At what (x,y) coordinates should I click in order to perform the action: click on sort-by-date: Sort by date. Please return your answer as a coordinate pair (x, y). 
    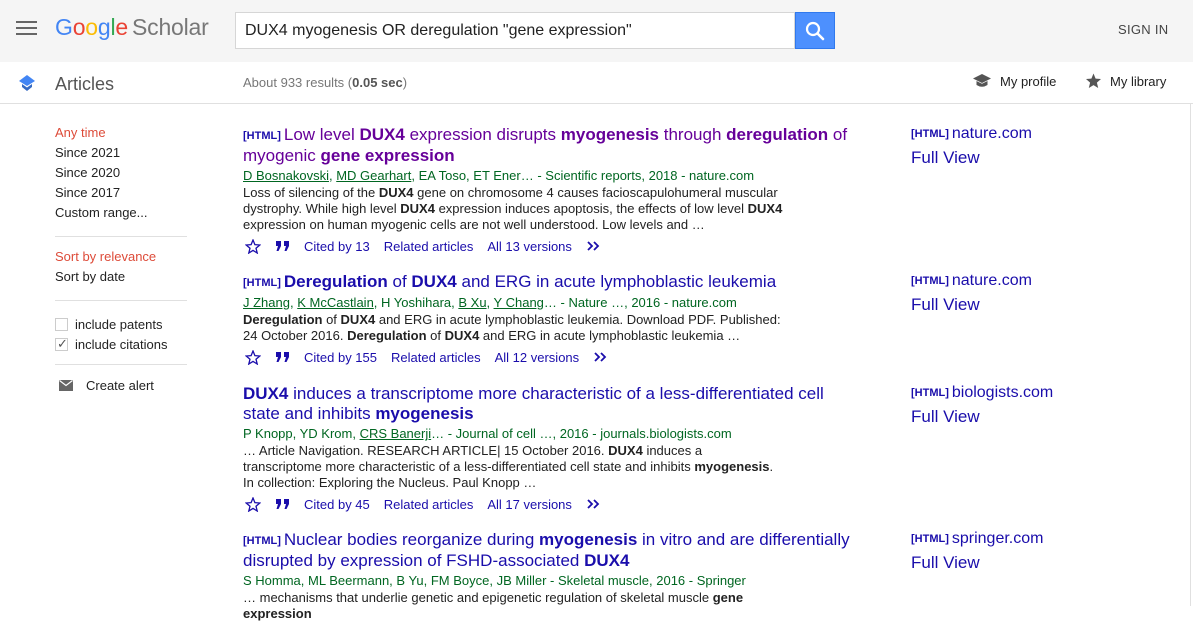
    Looking at the image, I should click on (121, 280).